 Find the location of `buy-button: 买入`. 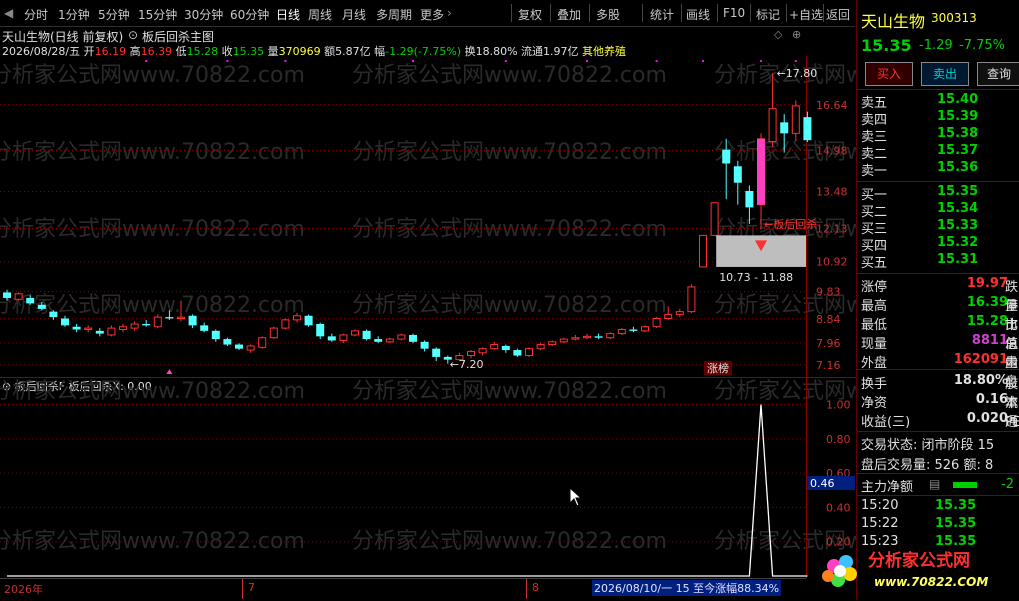

buy-button: 买入 is located at coordinates (889, 74).